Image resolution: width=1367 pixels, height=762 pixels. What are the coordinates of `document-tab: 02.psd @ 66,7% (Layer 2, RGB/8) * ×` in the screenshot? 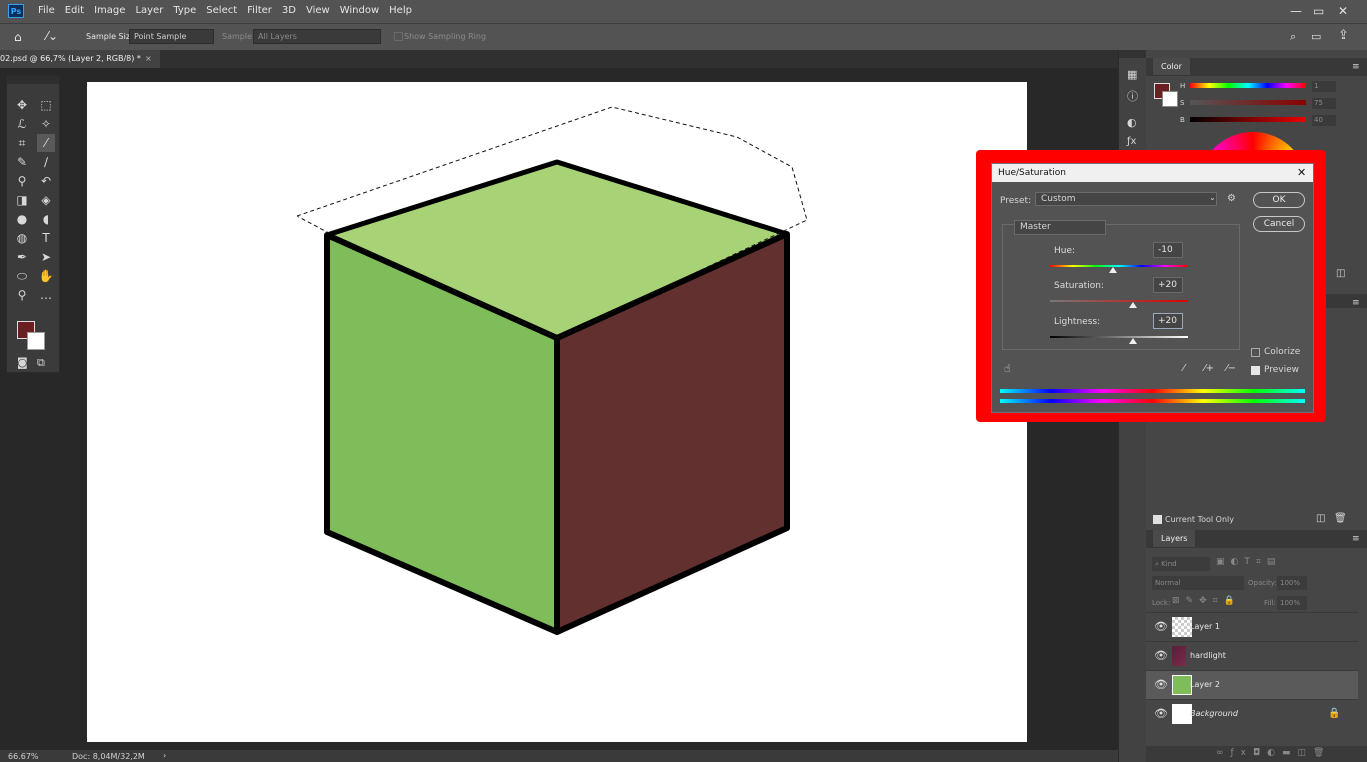 It's located at (80, 59).